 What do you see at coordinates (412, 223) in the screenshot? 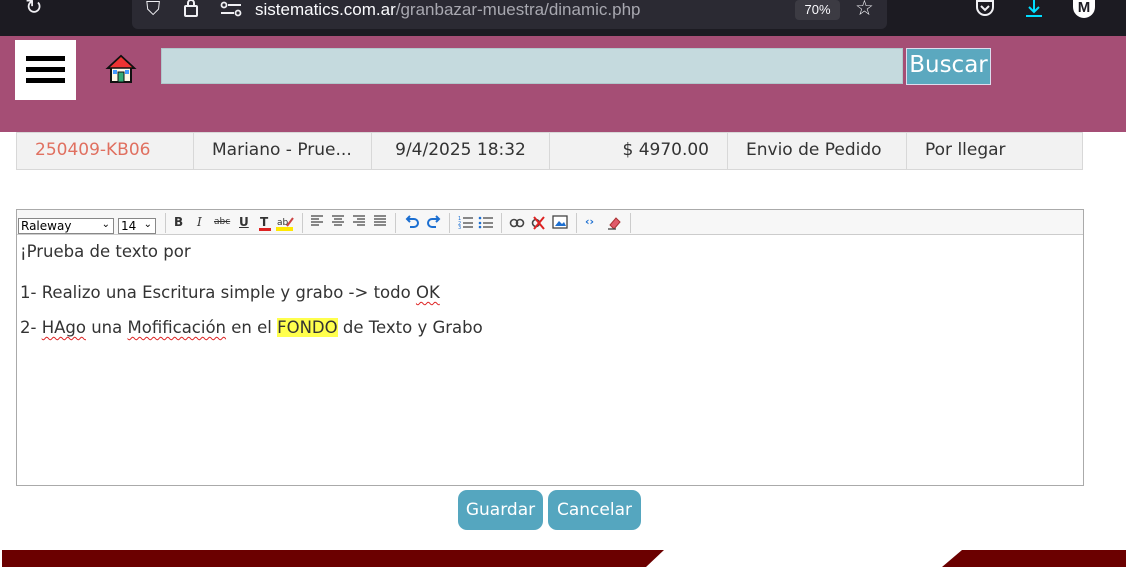
I see `undo-icon` at bounding box center [412, 223].